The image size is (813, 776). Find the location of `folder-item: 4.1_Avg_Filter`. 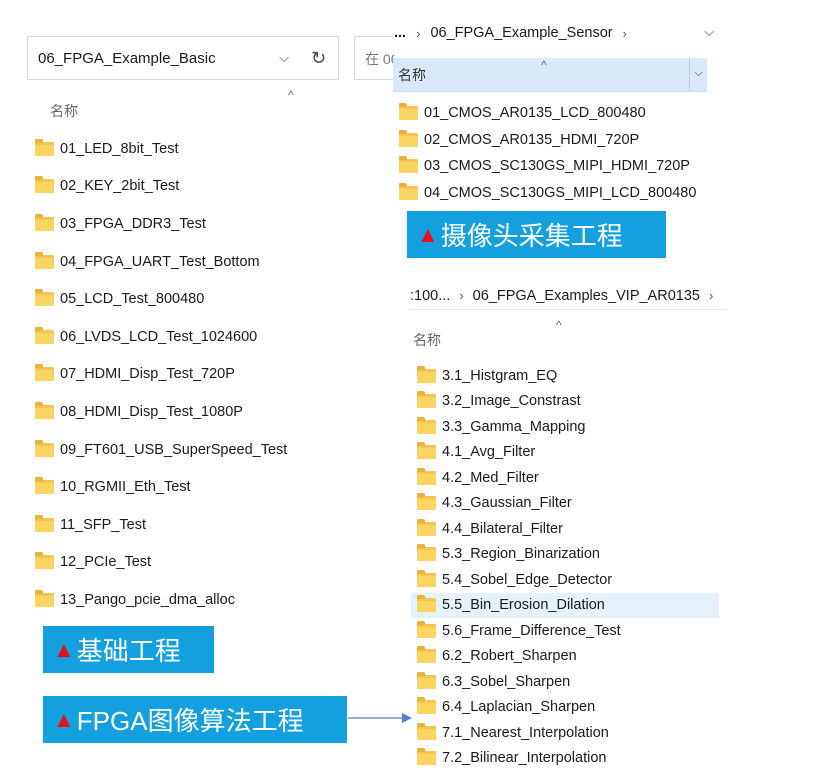

folder-item: 4.1_Avg_Filter is located at coordinates (565, 453).